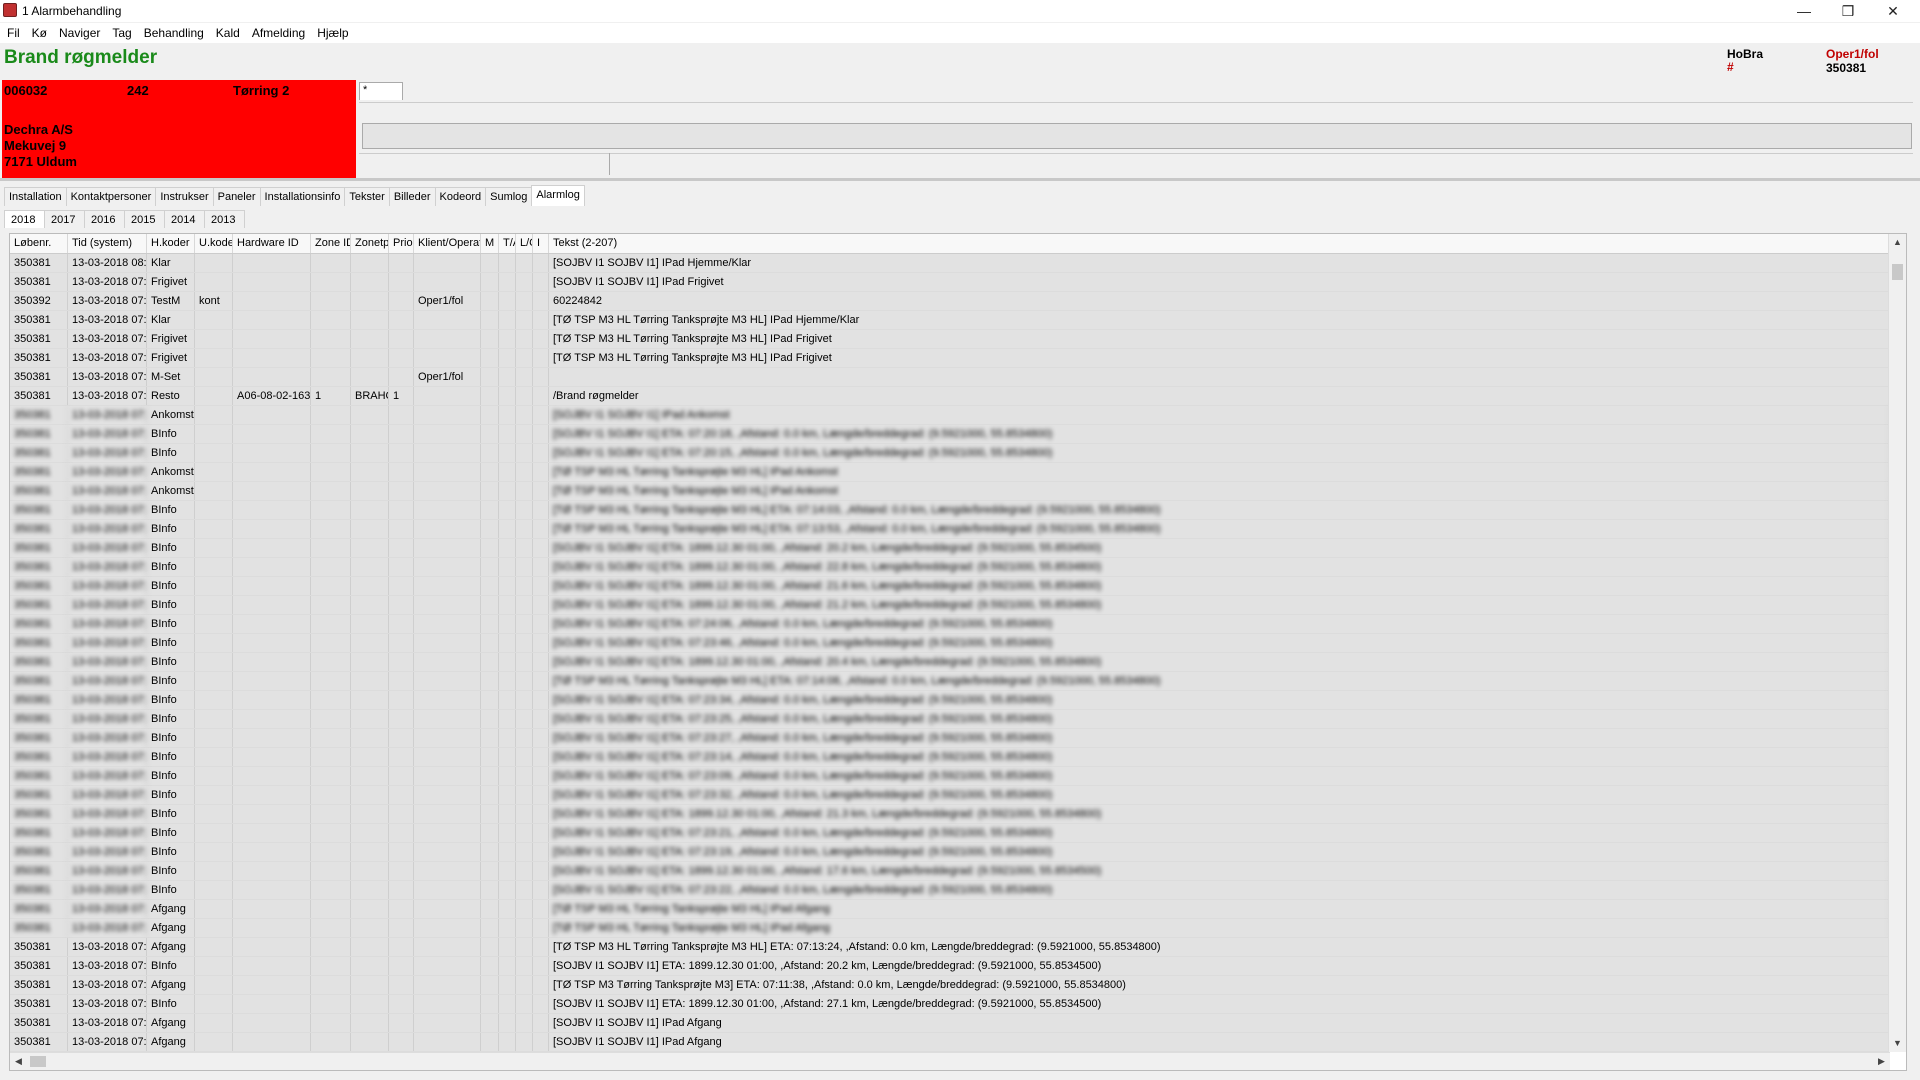  I want to click on restore-button: ❒, so click(1848, 11).